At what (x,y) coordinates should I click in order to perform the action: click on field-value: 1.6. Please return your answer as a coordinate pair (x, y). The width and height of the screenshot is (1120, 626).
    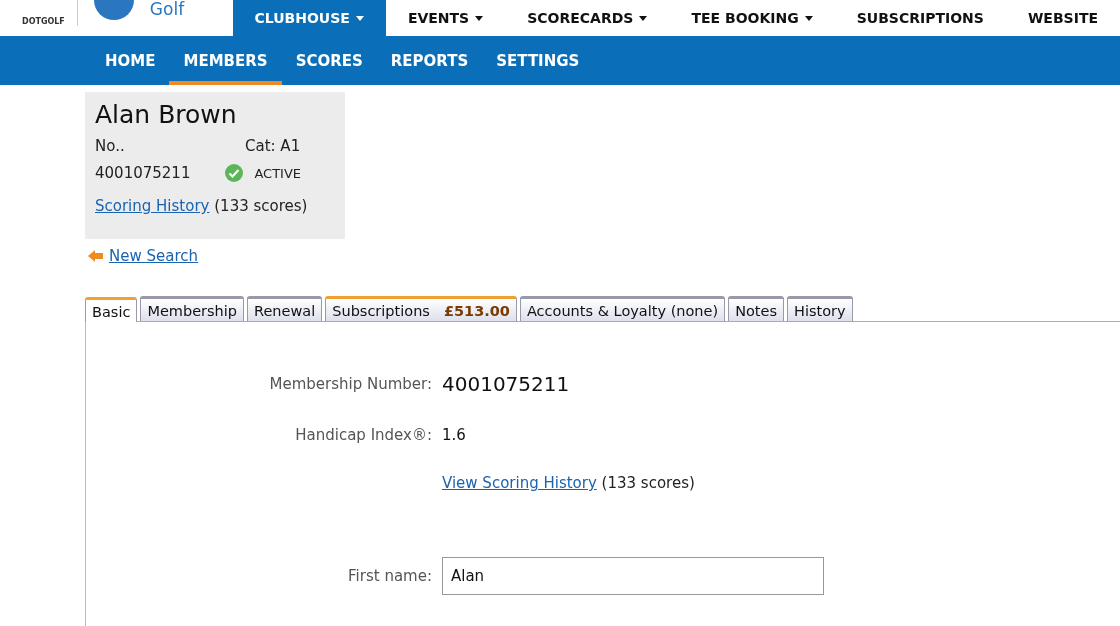
    Looking at the image, I should click on (454, 435).